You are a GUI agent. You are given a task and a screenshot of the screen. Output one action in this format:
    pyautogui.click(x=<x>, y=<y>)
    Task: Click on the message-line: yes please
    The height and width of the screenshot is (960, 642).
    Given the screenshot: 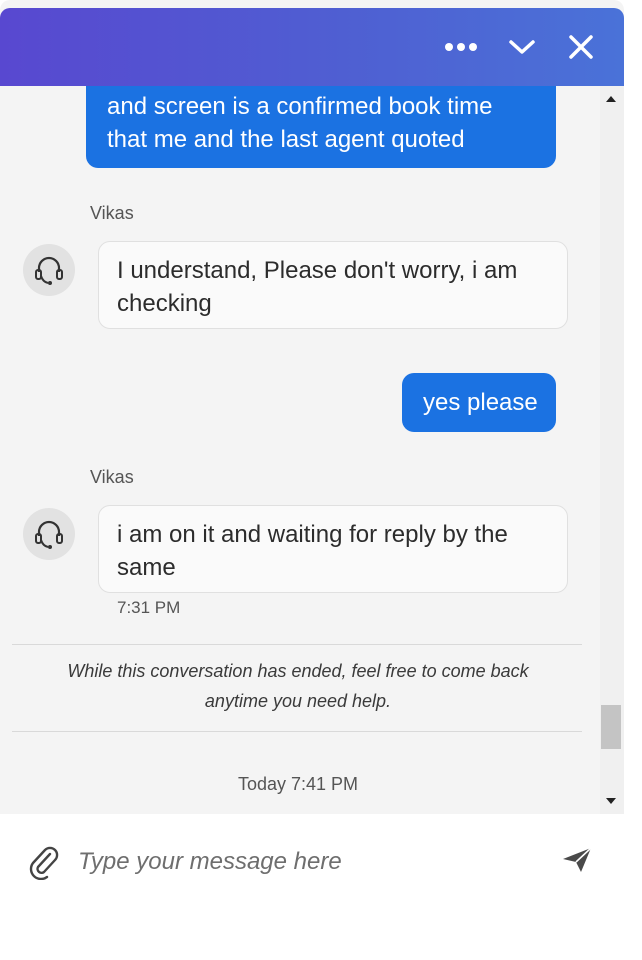 What is the action you would take?
    pyautogui.click(x=480, y=402)
    